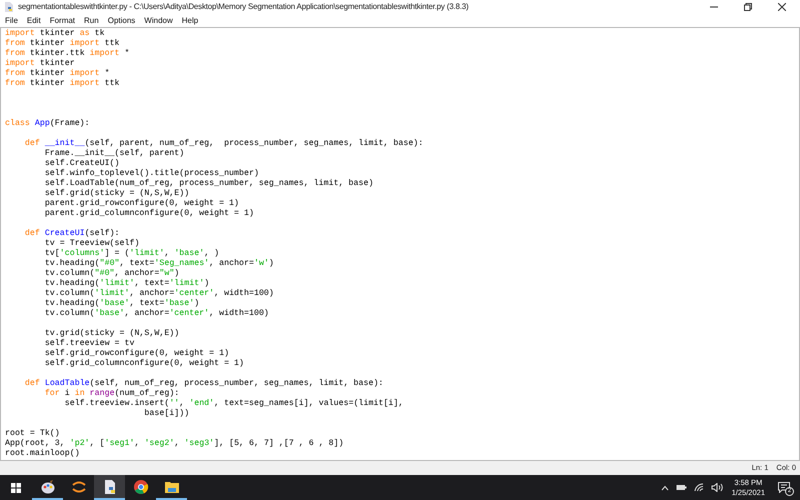  Describe the element at coordinates (166, 414) in the screenshot. I see `code-line: base[i]))` at that location.